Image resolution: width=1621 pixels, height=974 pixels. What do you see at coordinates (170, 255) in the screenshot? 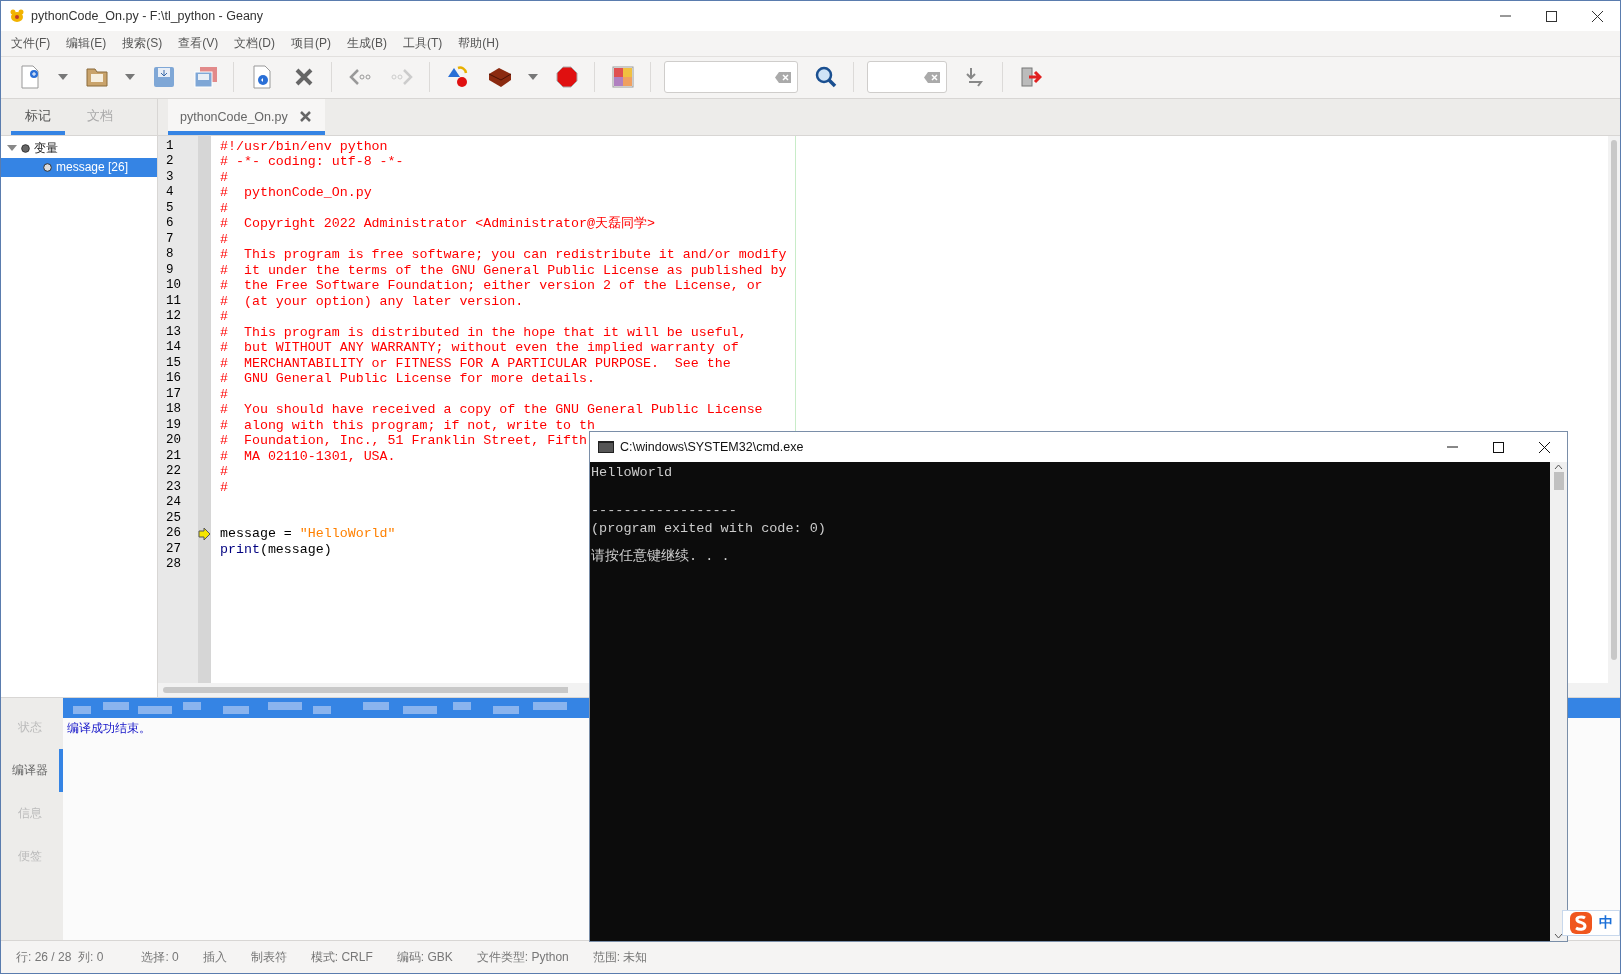
I see `line-number: 8` at bounding box center [170, 255].